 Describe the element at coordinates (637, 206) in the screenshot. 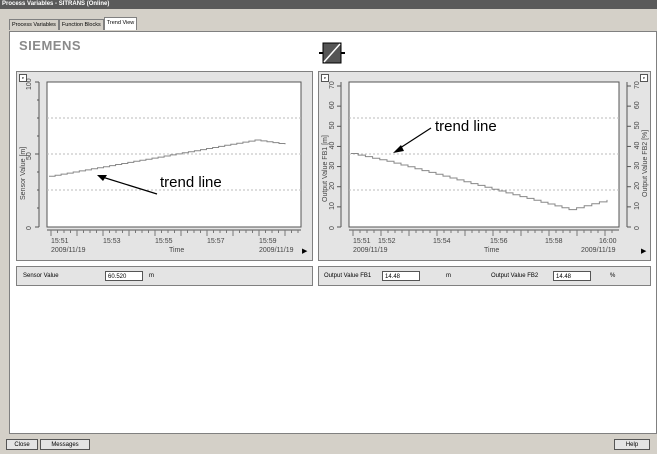

I see `output-ytick-right: 10` at that location.